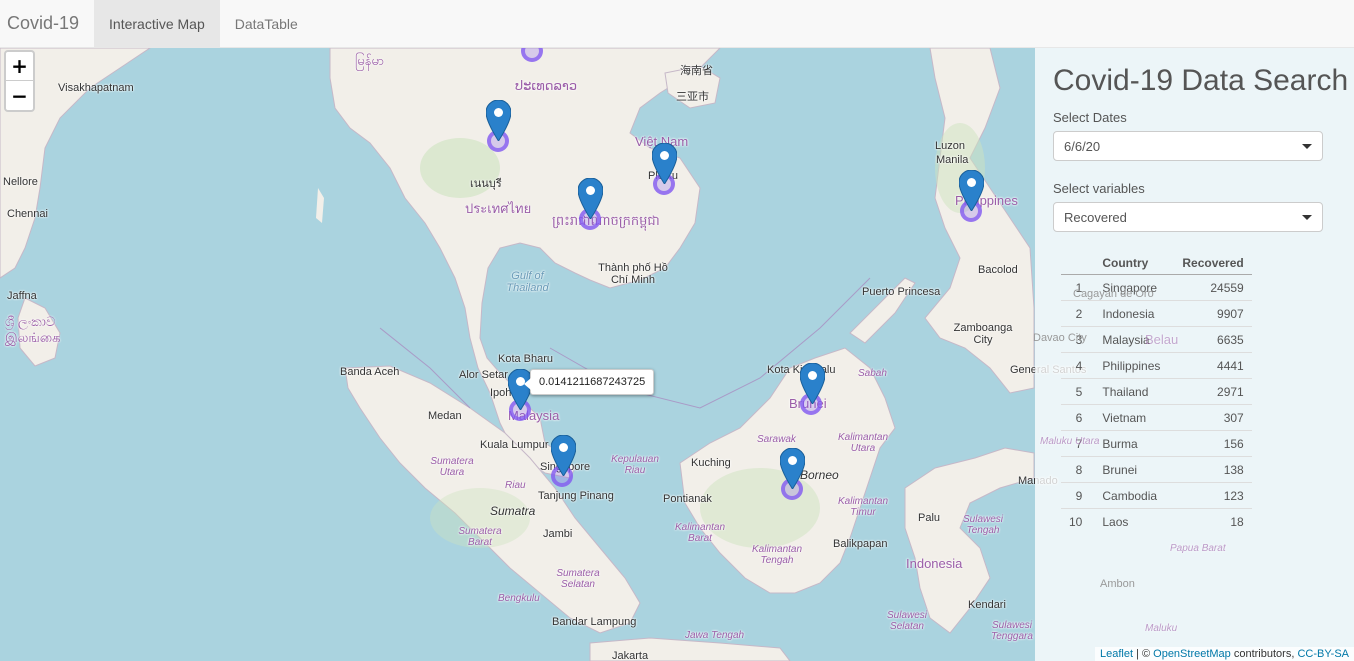 The height and width of the screenshot is (661, 1354). Describe the element at coordinates (486, 184) in the screenshot. I see `label-bangkok: เนนบุรี` at that location.